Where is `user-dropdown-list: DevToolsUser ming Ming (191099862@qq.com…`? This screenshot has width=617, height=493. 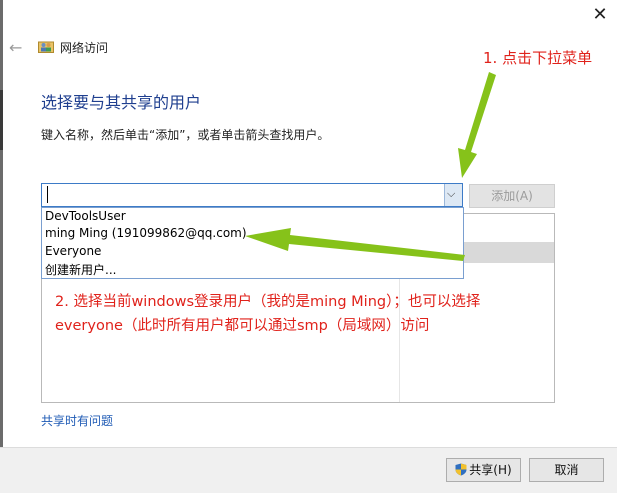 user-dropdown-list: DevToolsUser ming Ming (191099862@qq.com… is located at coordinates (252, 243).